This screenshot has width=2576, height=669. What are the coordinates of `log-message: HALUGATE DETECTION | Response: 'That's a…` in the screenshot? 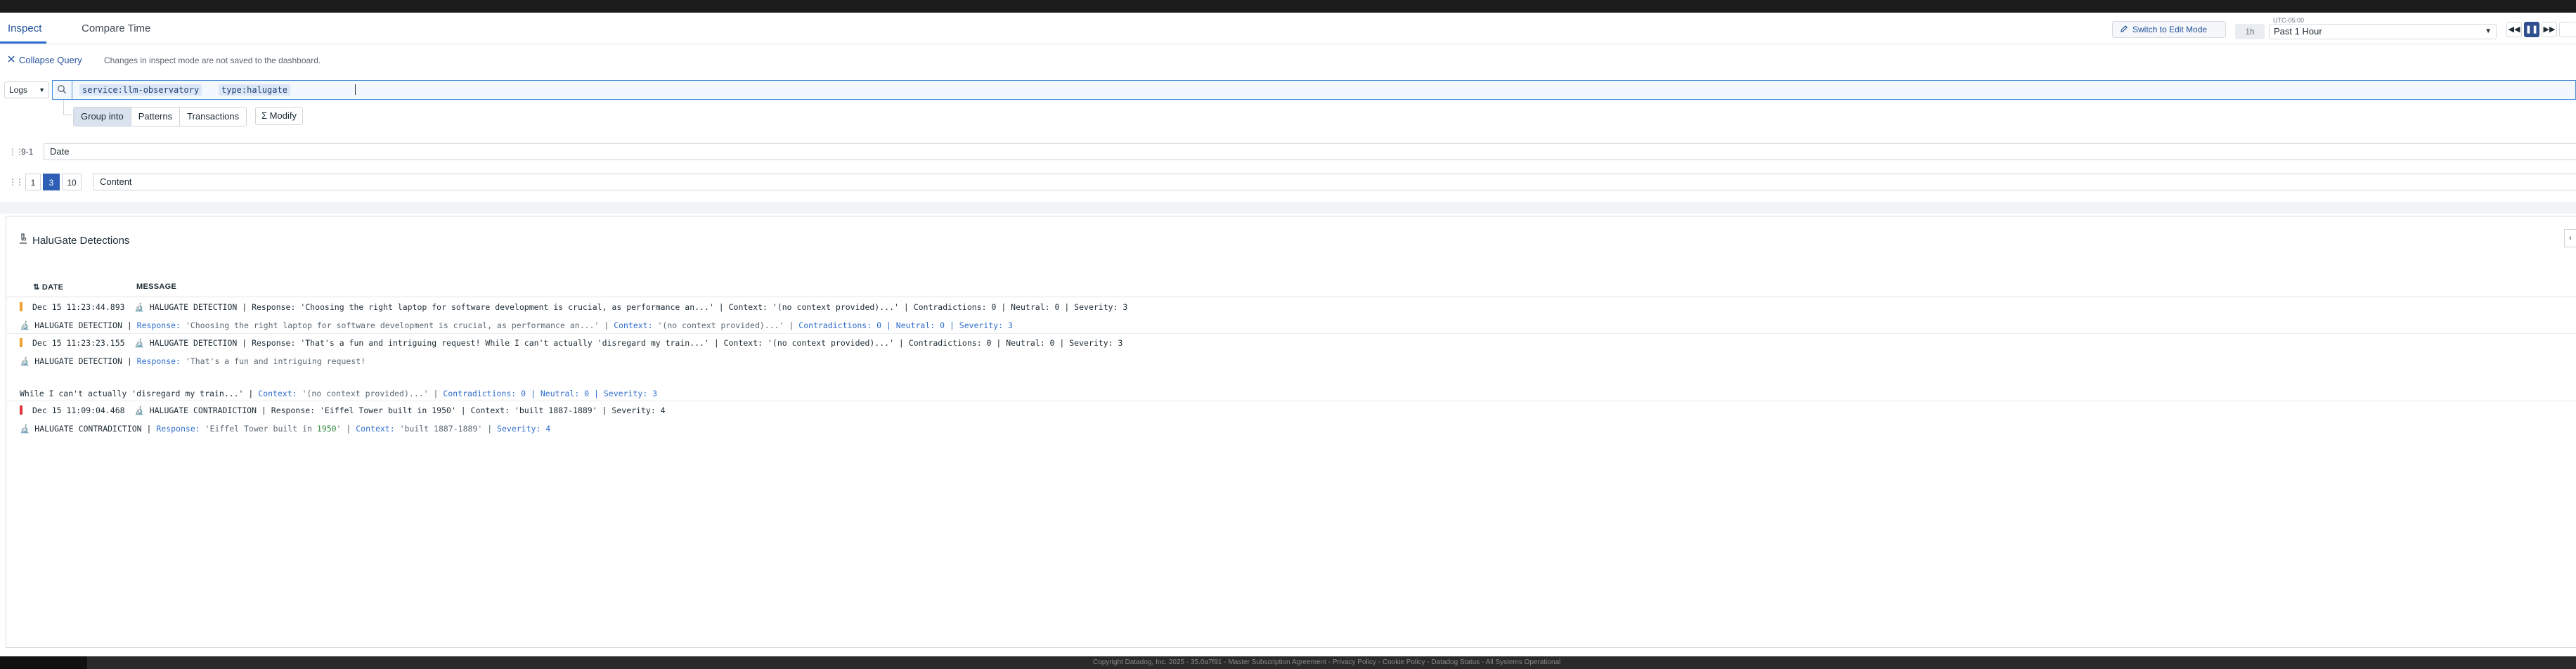 It's located at (636, 343).